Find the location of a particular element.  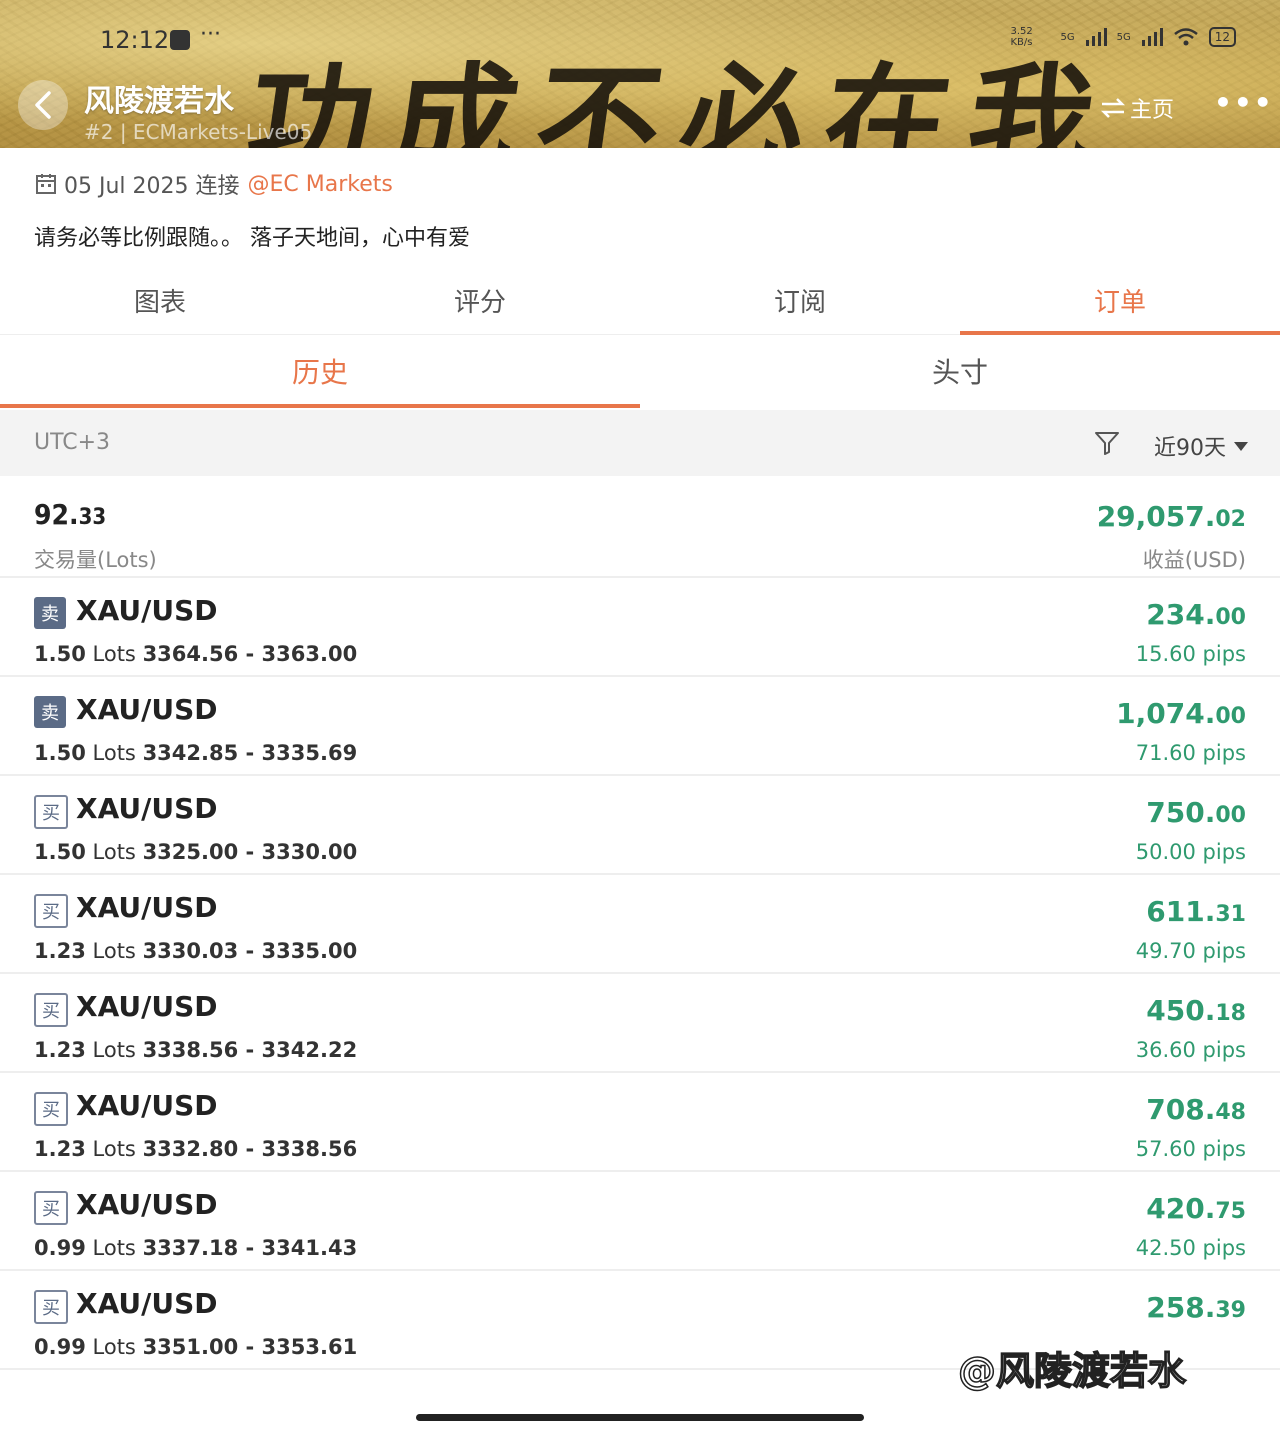

timezone-label: UTC+3 is located at coordinates (72, 442).